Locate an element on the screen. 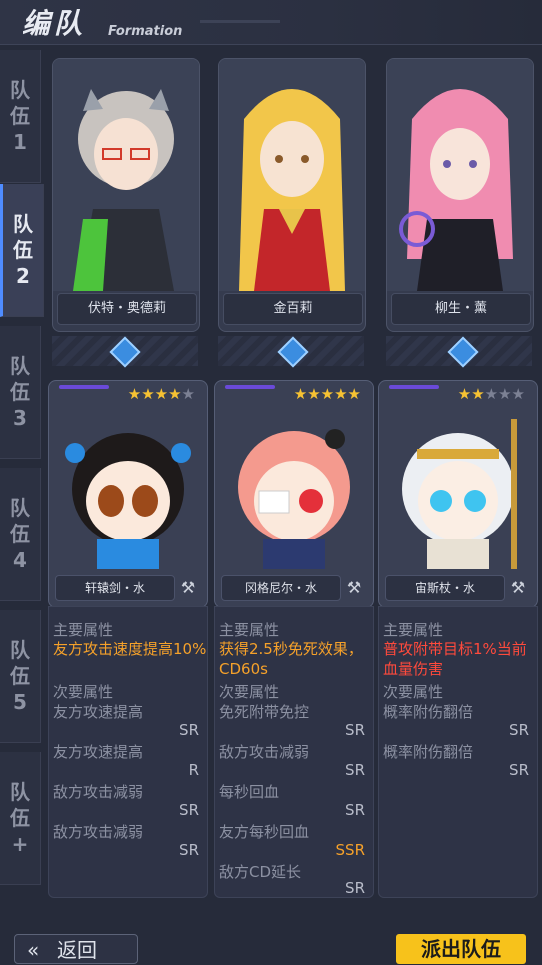 The image size is (542, 965). sub-attr-item: 每秒回血 SR is located at coordinates (292, 801).